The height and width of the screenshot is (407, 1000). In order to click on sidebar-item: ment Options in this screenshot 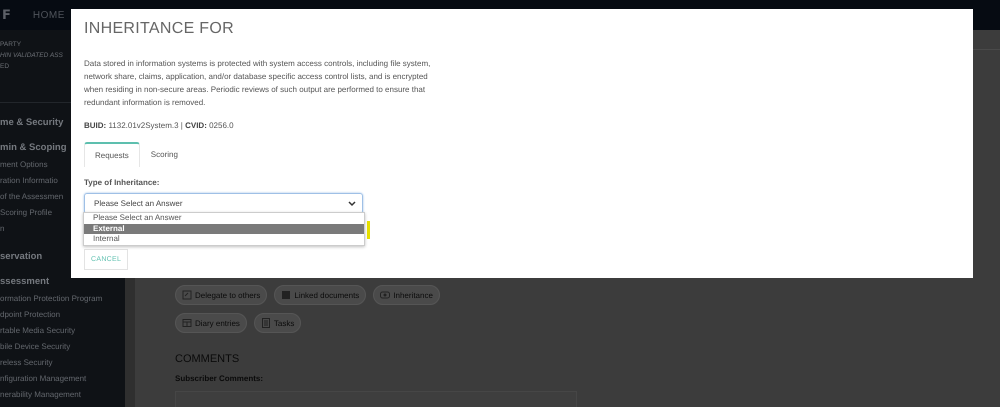, I will do `click(24, 165)`.